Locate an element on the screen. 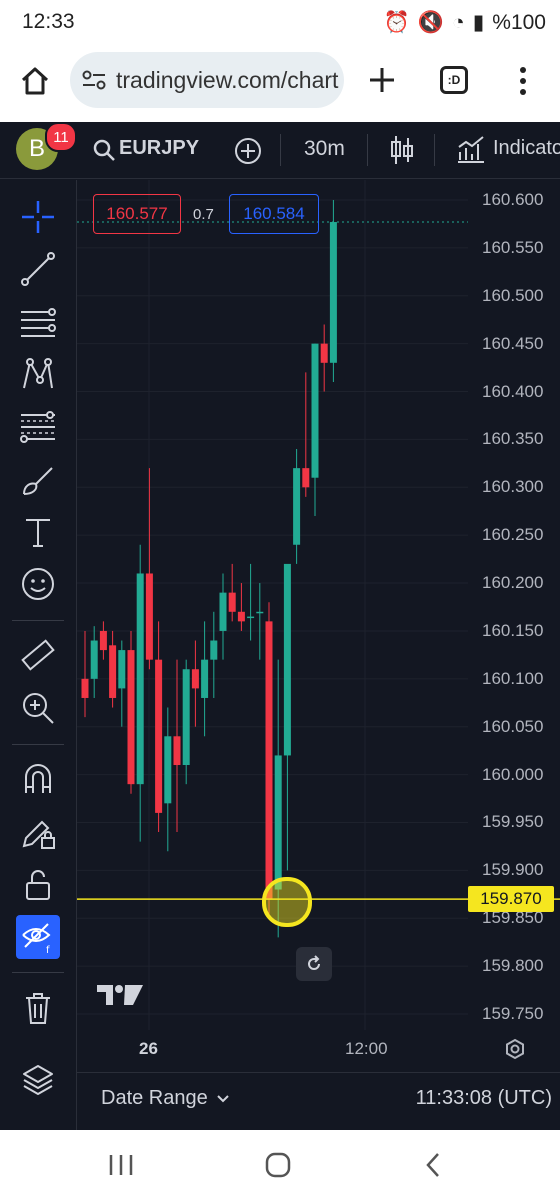 This screenshot has width=560, height=1200. text-tool is located at coordinates (38, 532).